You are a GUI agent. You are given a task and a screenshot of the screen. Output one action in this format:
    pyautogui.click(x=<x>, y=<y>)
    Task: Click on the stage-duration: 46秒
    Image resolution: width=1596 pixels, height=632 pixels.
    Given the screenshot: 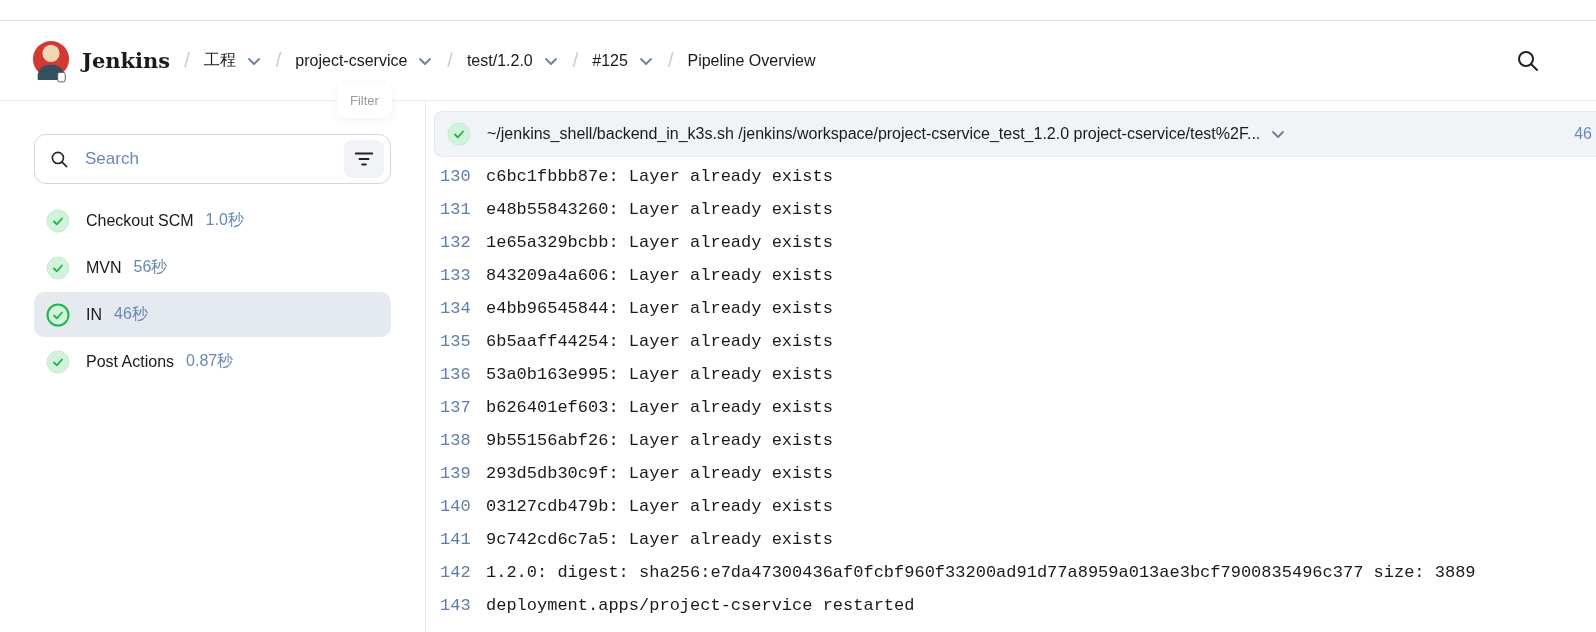 What is the action you would take?
    pyautogui.click(x=131, y=314)
    